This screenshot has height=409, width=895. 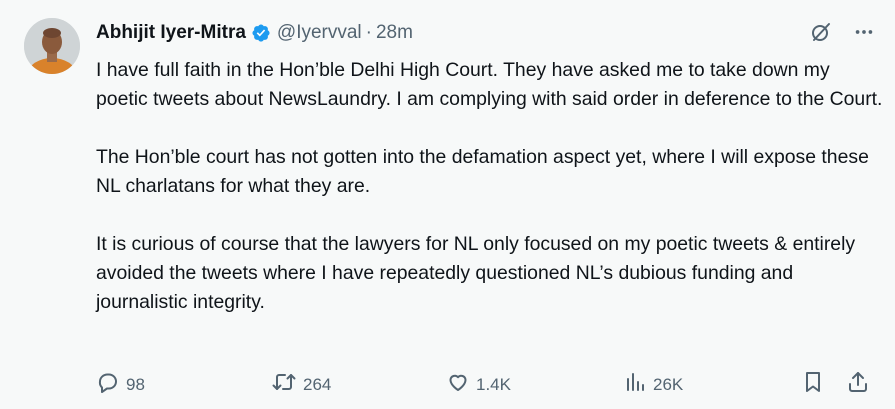 I want to click on share-button, so click(x=858, y=384).